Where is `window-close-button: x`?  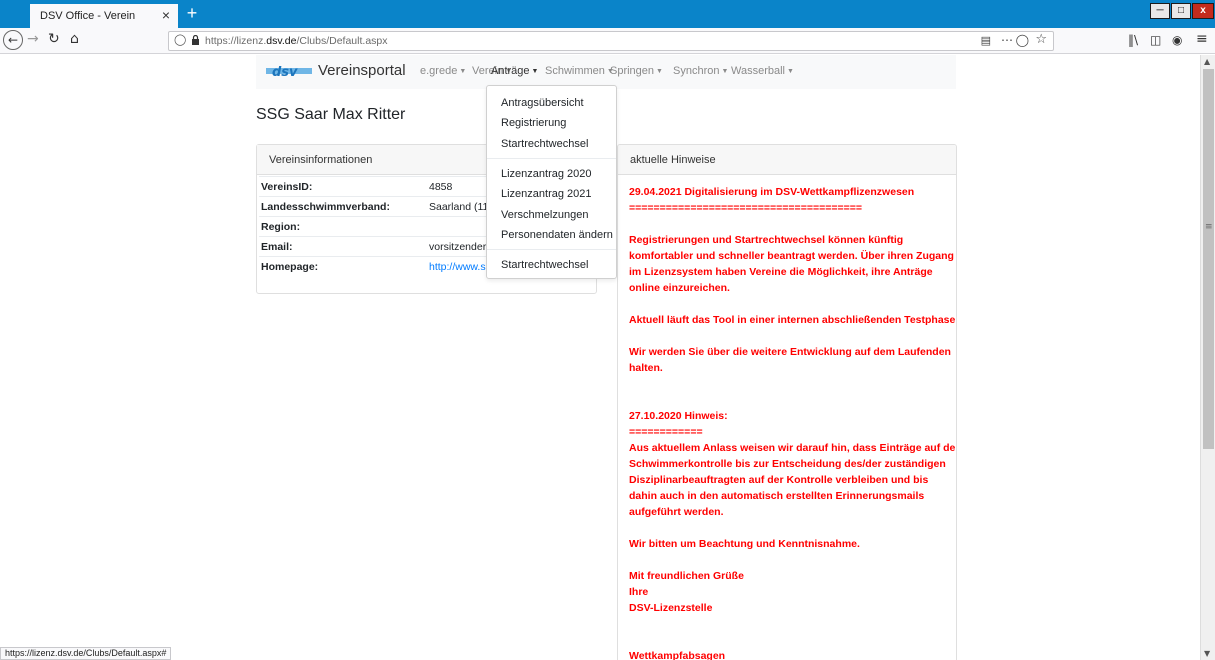
window-close-button: x is located at coordinates (1203, 11).